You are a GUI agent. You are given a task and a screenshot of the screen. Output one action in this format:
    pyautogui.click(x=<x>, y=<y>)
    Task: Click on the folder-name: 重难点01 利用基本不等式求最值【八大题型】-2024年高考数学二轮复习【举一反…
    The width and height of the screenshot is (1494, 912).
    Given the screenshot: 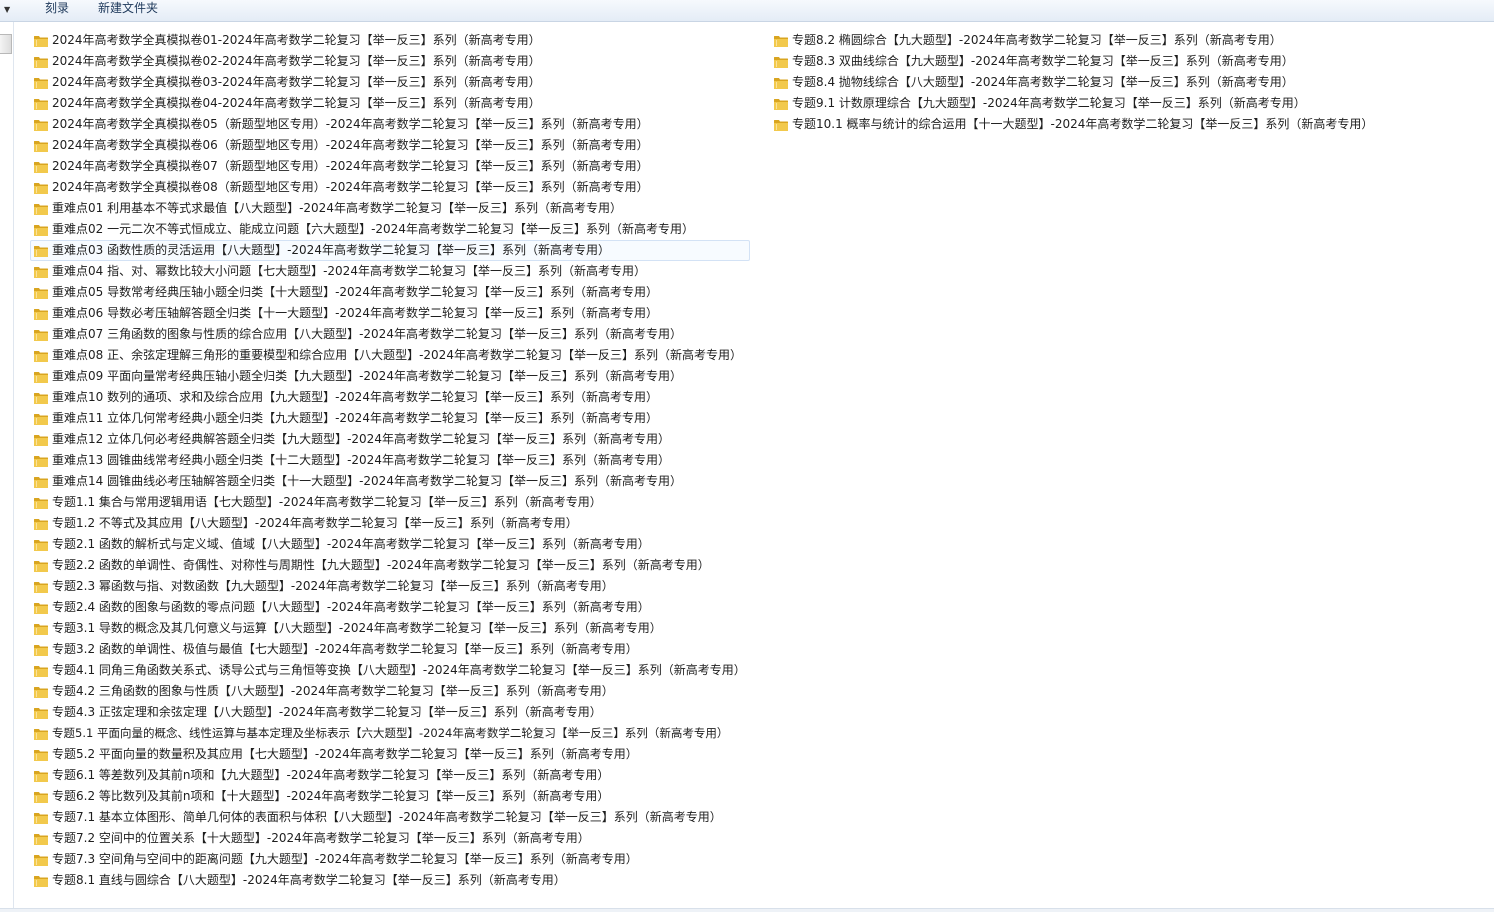 What is the action you would take?
    pyautogui.click(x=337, y=208)
    